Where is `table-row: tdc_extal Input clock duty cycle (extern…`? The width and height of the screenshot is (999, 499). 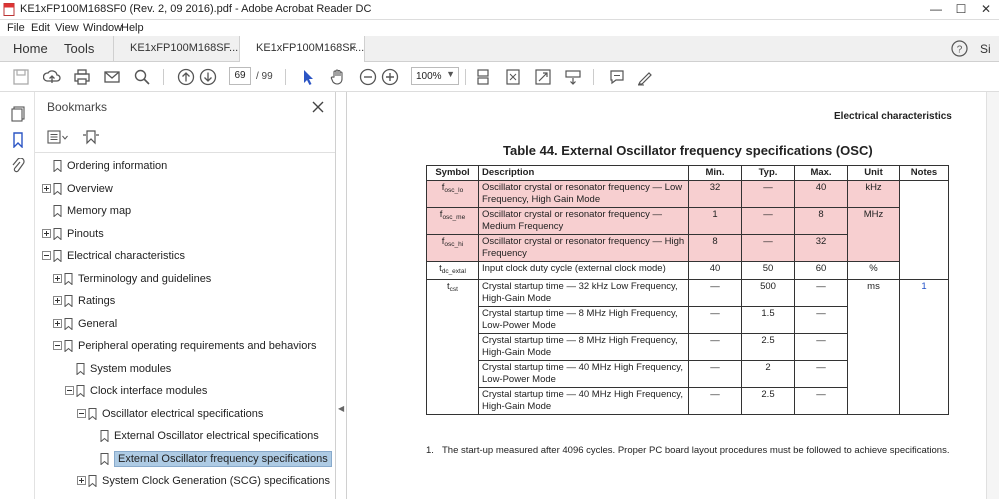
table-row: tdc_extal Input clock duty cycle (extern… is located at coordinates (687, 270).